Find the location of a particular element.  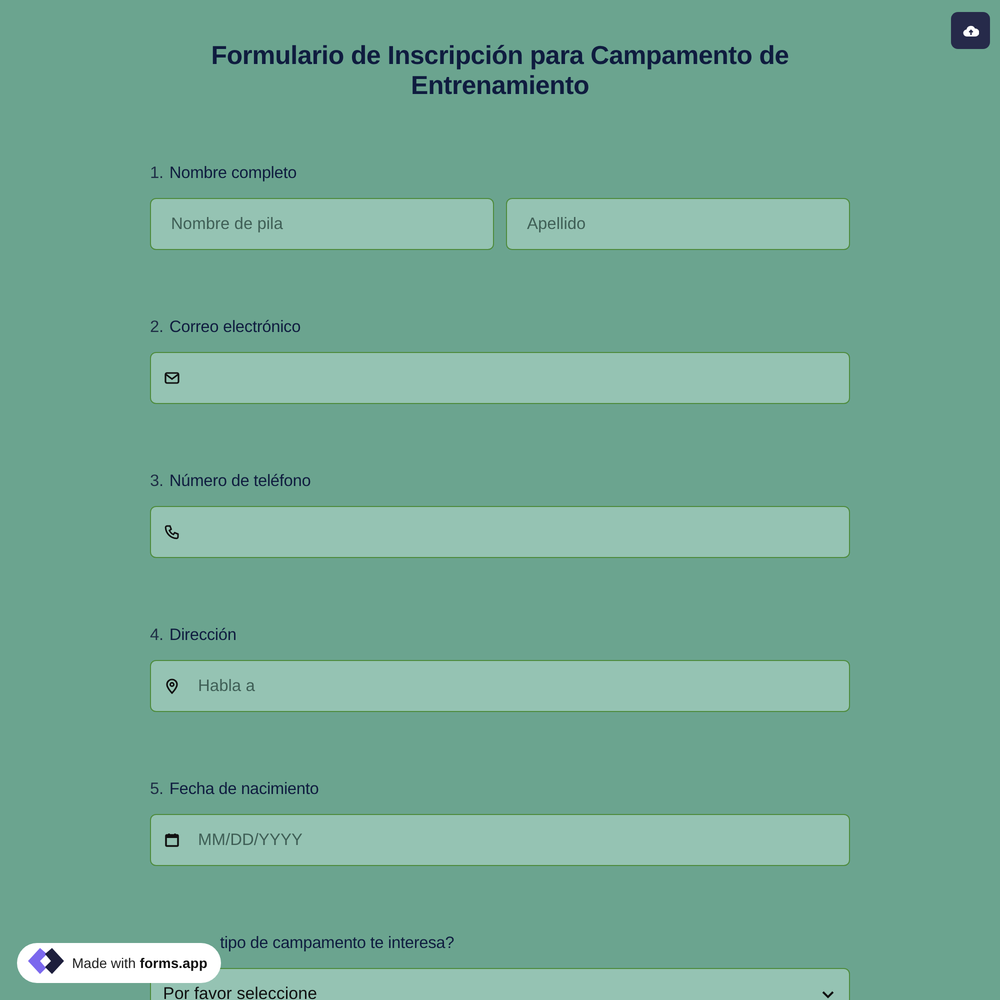

question-label: Fecha de nacimiento is located at coordinates (244, 789).